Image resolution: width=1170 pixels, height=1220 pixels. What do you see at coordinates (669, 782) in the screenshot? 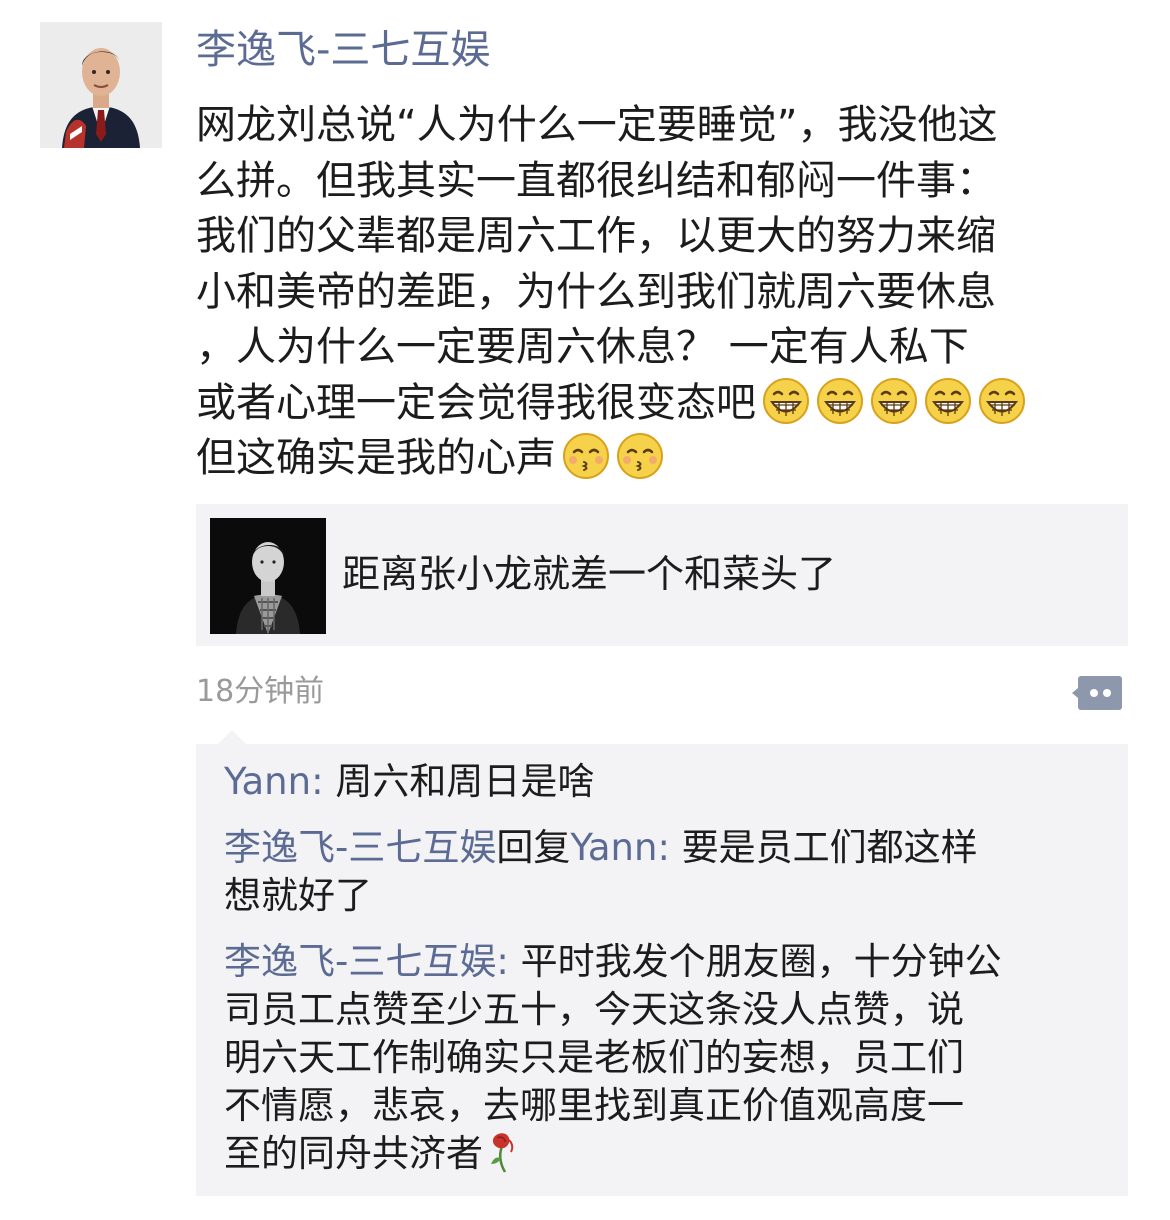
I see `comment-item: Yann: 周六和周日是啥` at bounding box center [669, 782].